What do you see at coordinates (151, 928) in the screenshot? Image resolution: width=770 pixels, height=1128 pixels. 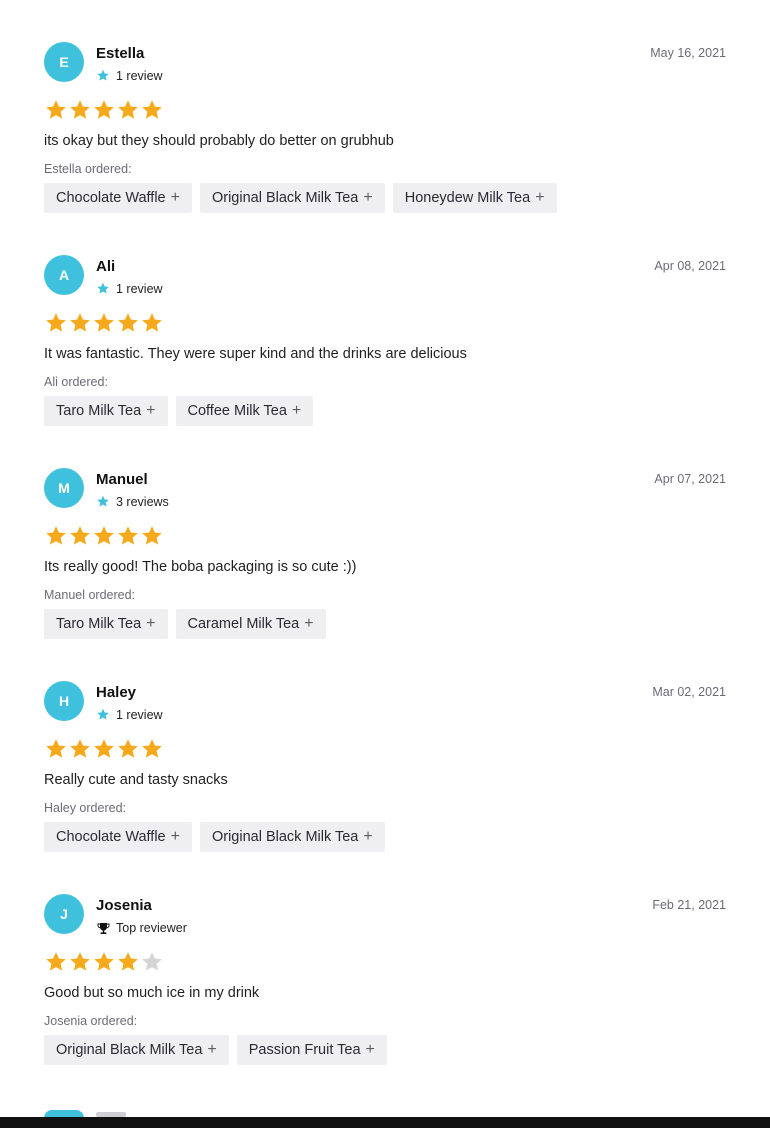 I see `reviewer-meta-text: Top reviewer` at bounding box center [151, 928].